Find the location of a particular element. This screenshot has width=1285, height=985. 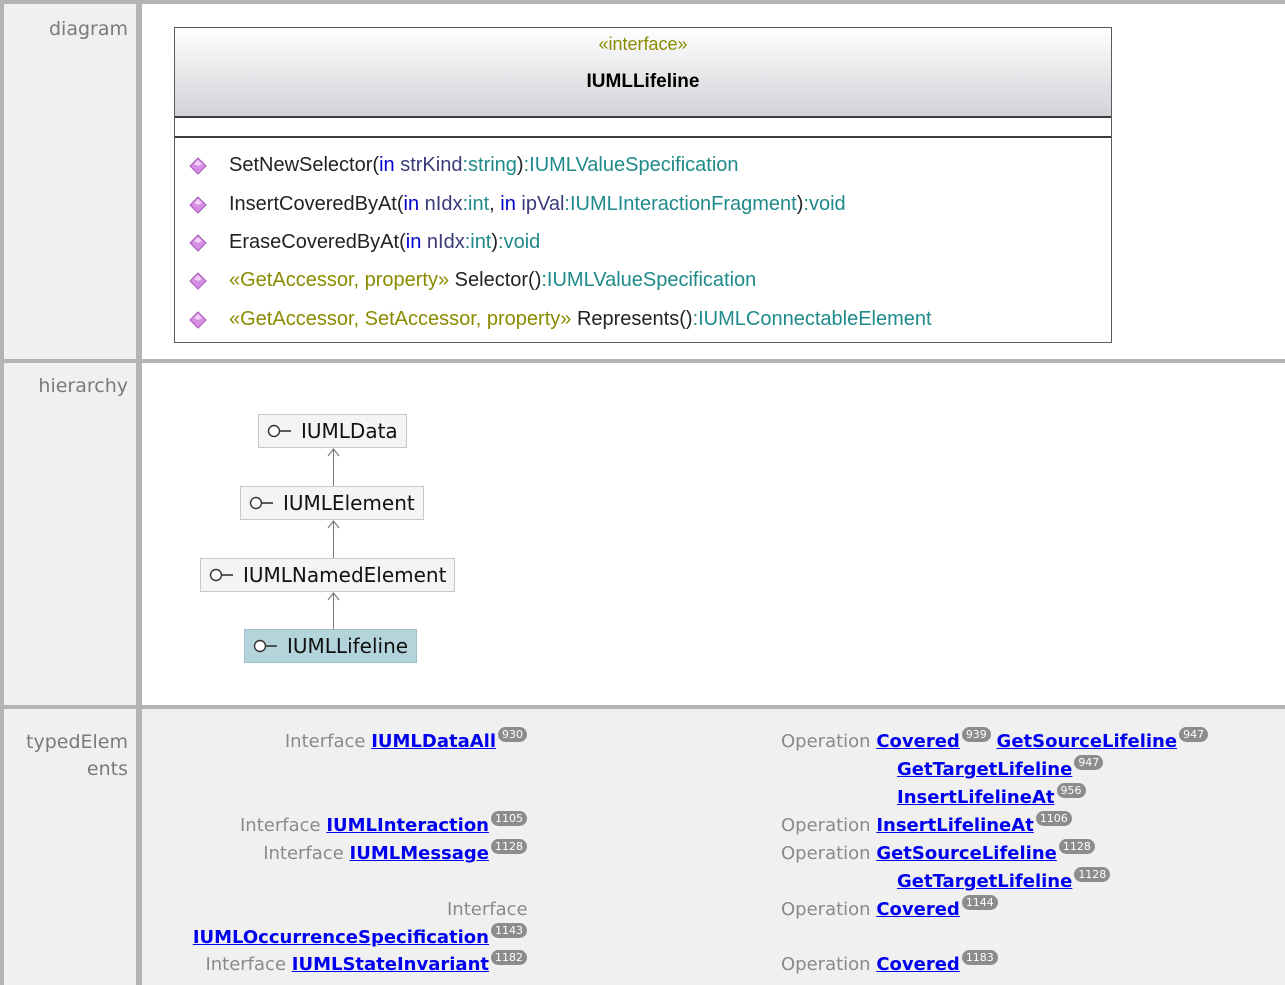

page-badge: 1182 is located at coordinates (509, 957).